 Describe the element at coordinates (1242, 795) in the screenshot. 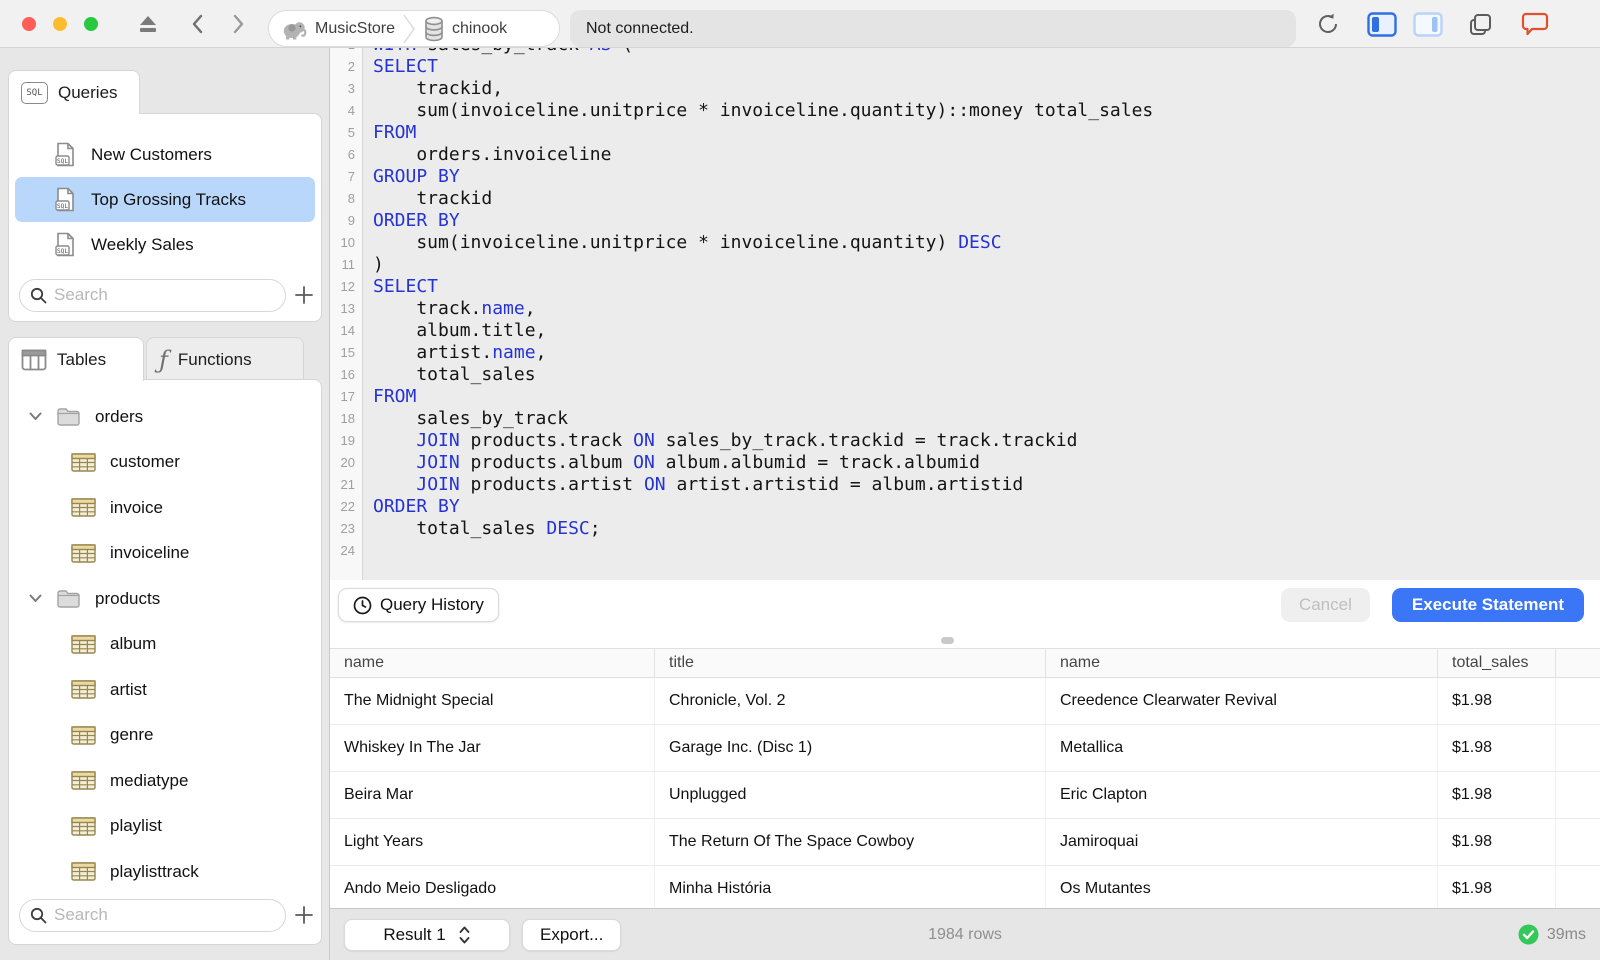

I see `table-cell: Eric Clapton` at that location.